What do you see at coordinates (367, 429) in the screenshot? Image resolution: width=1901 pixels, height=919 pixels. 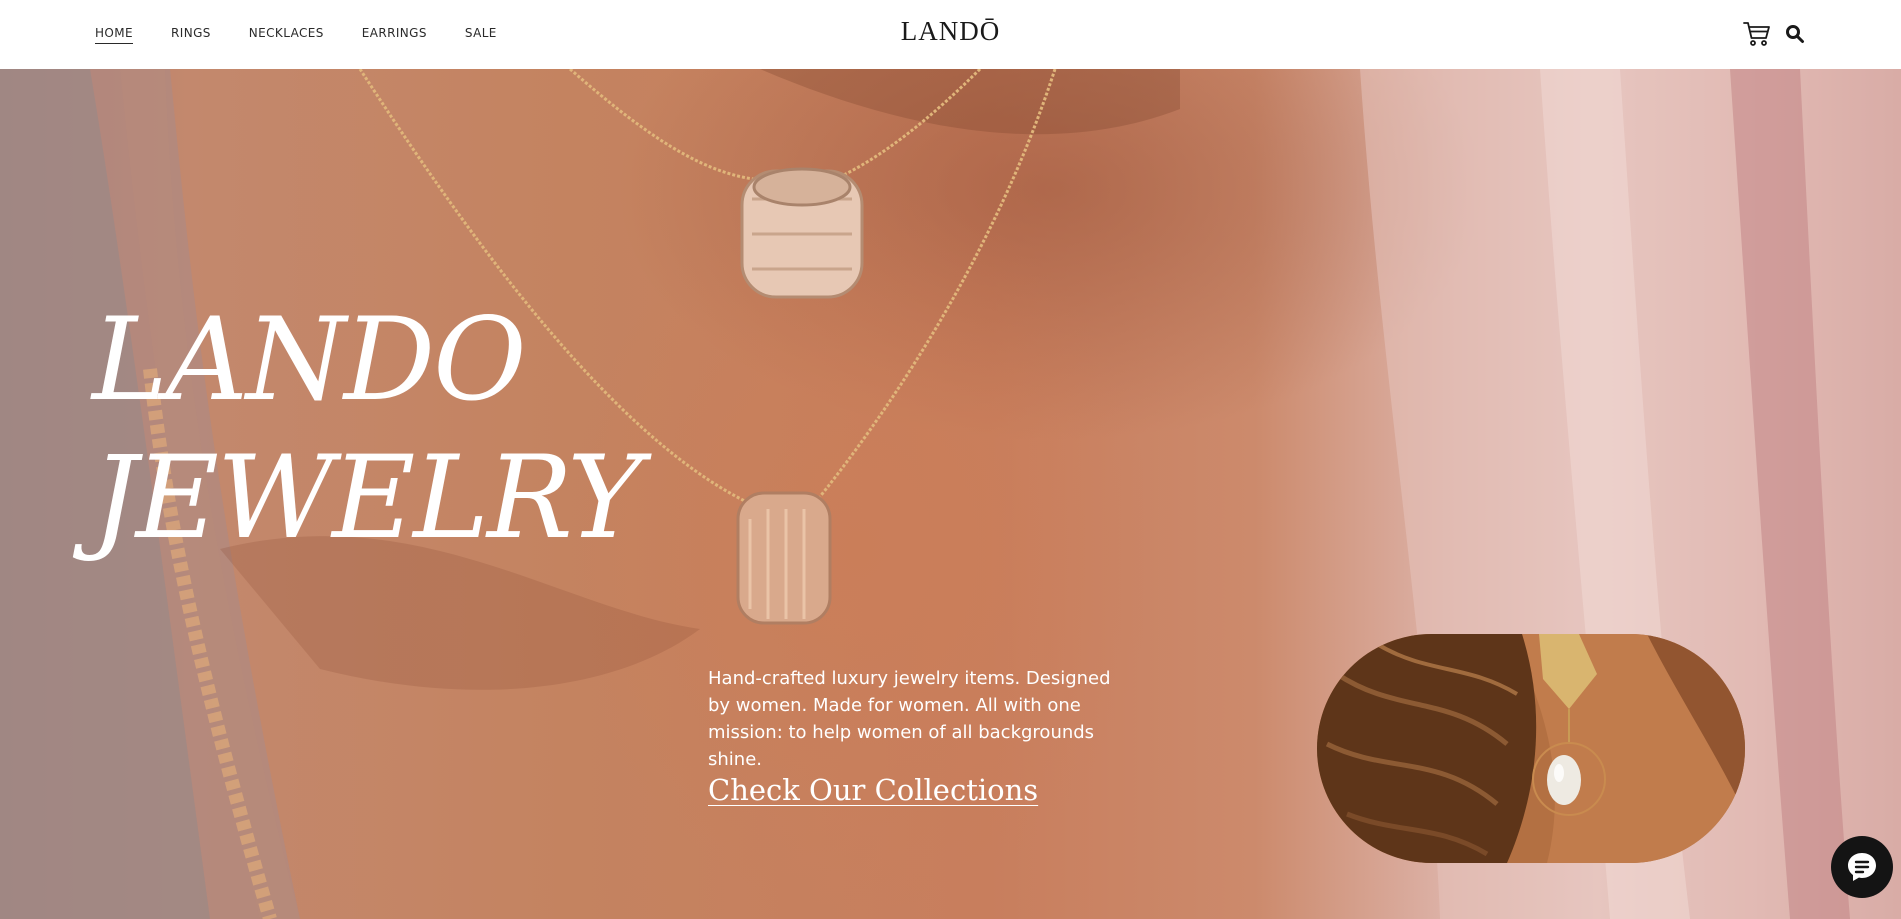 I see `hero-title: LANDO JEWELRY` at bounding box center [367, 429].